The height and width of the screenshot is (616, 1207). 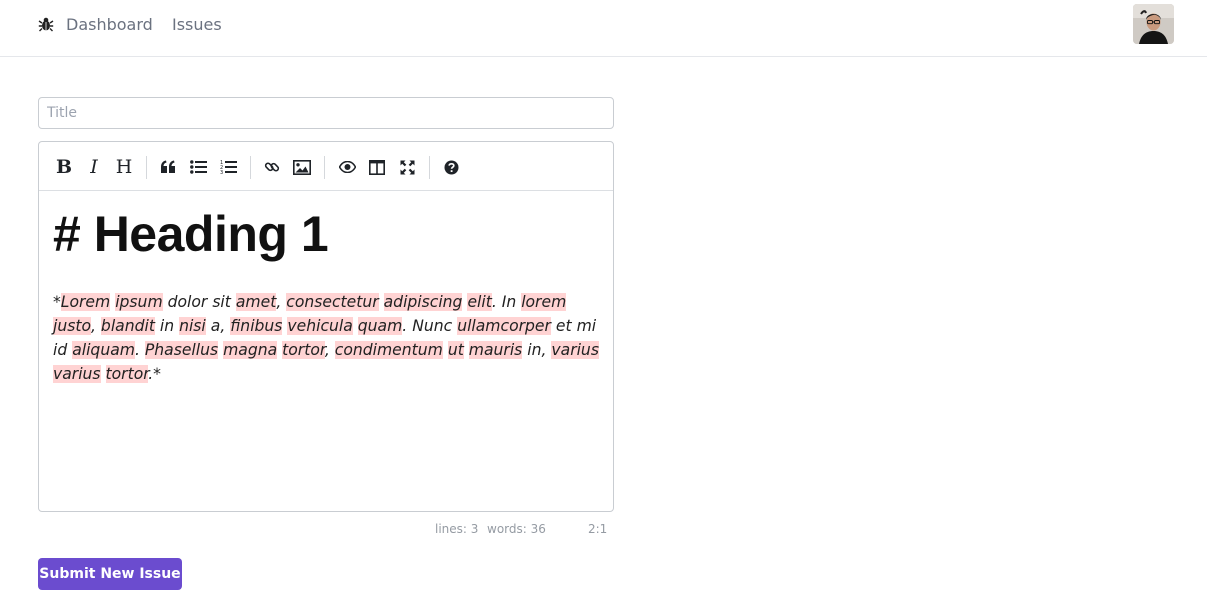 What do you see at coordinates (46, 24) in the screenshot?
I see `bug-icon` at bounding box center [46, 24].